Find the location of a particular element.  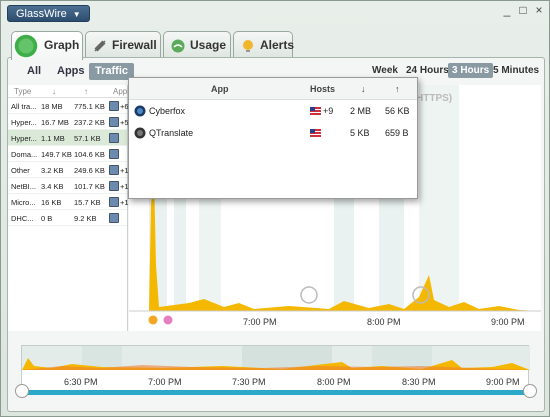

list-item-up: 237.2 KB is located at coordinates (89, 122).